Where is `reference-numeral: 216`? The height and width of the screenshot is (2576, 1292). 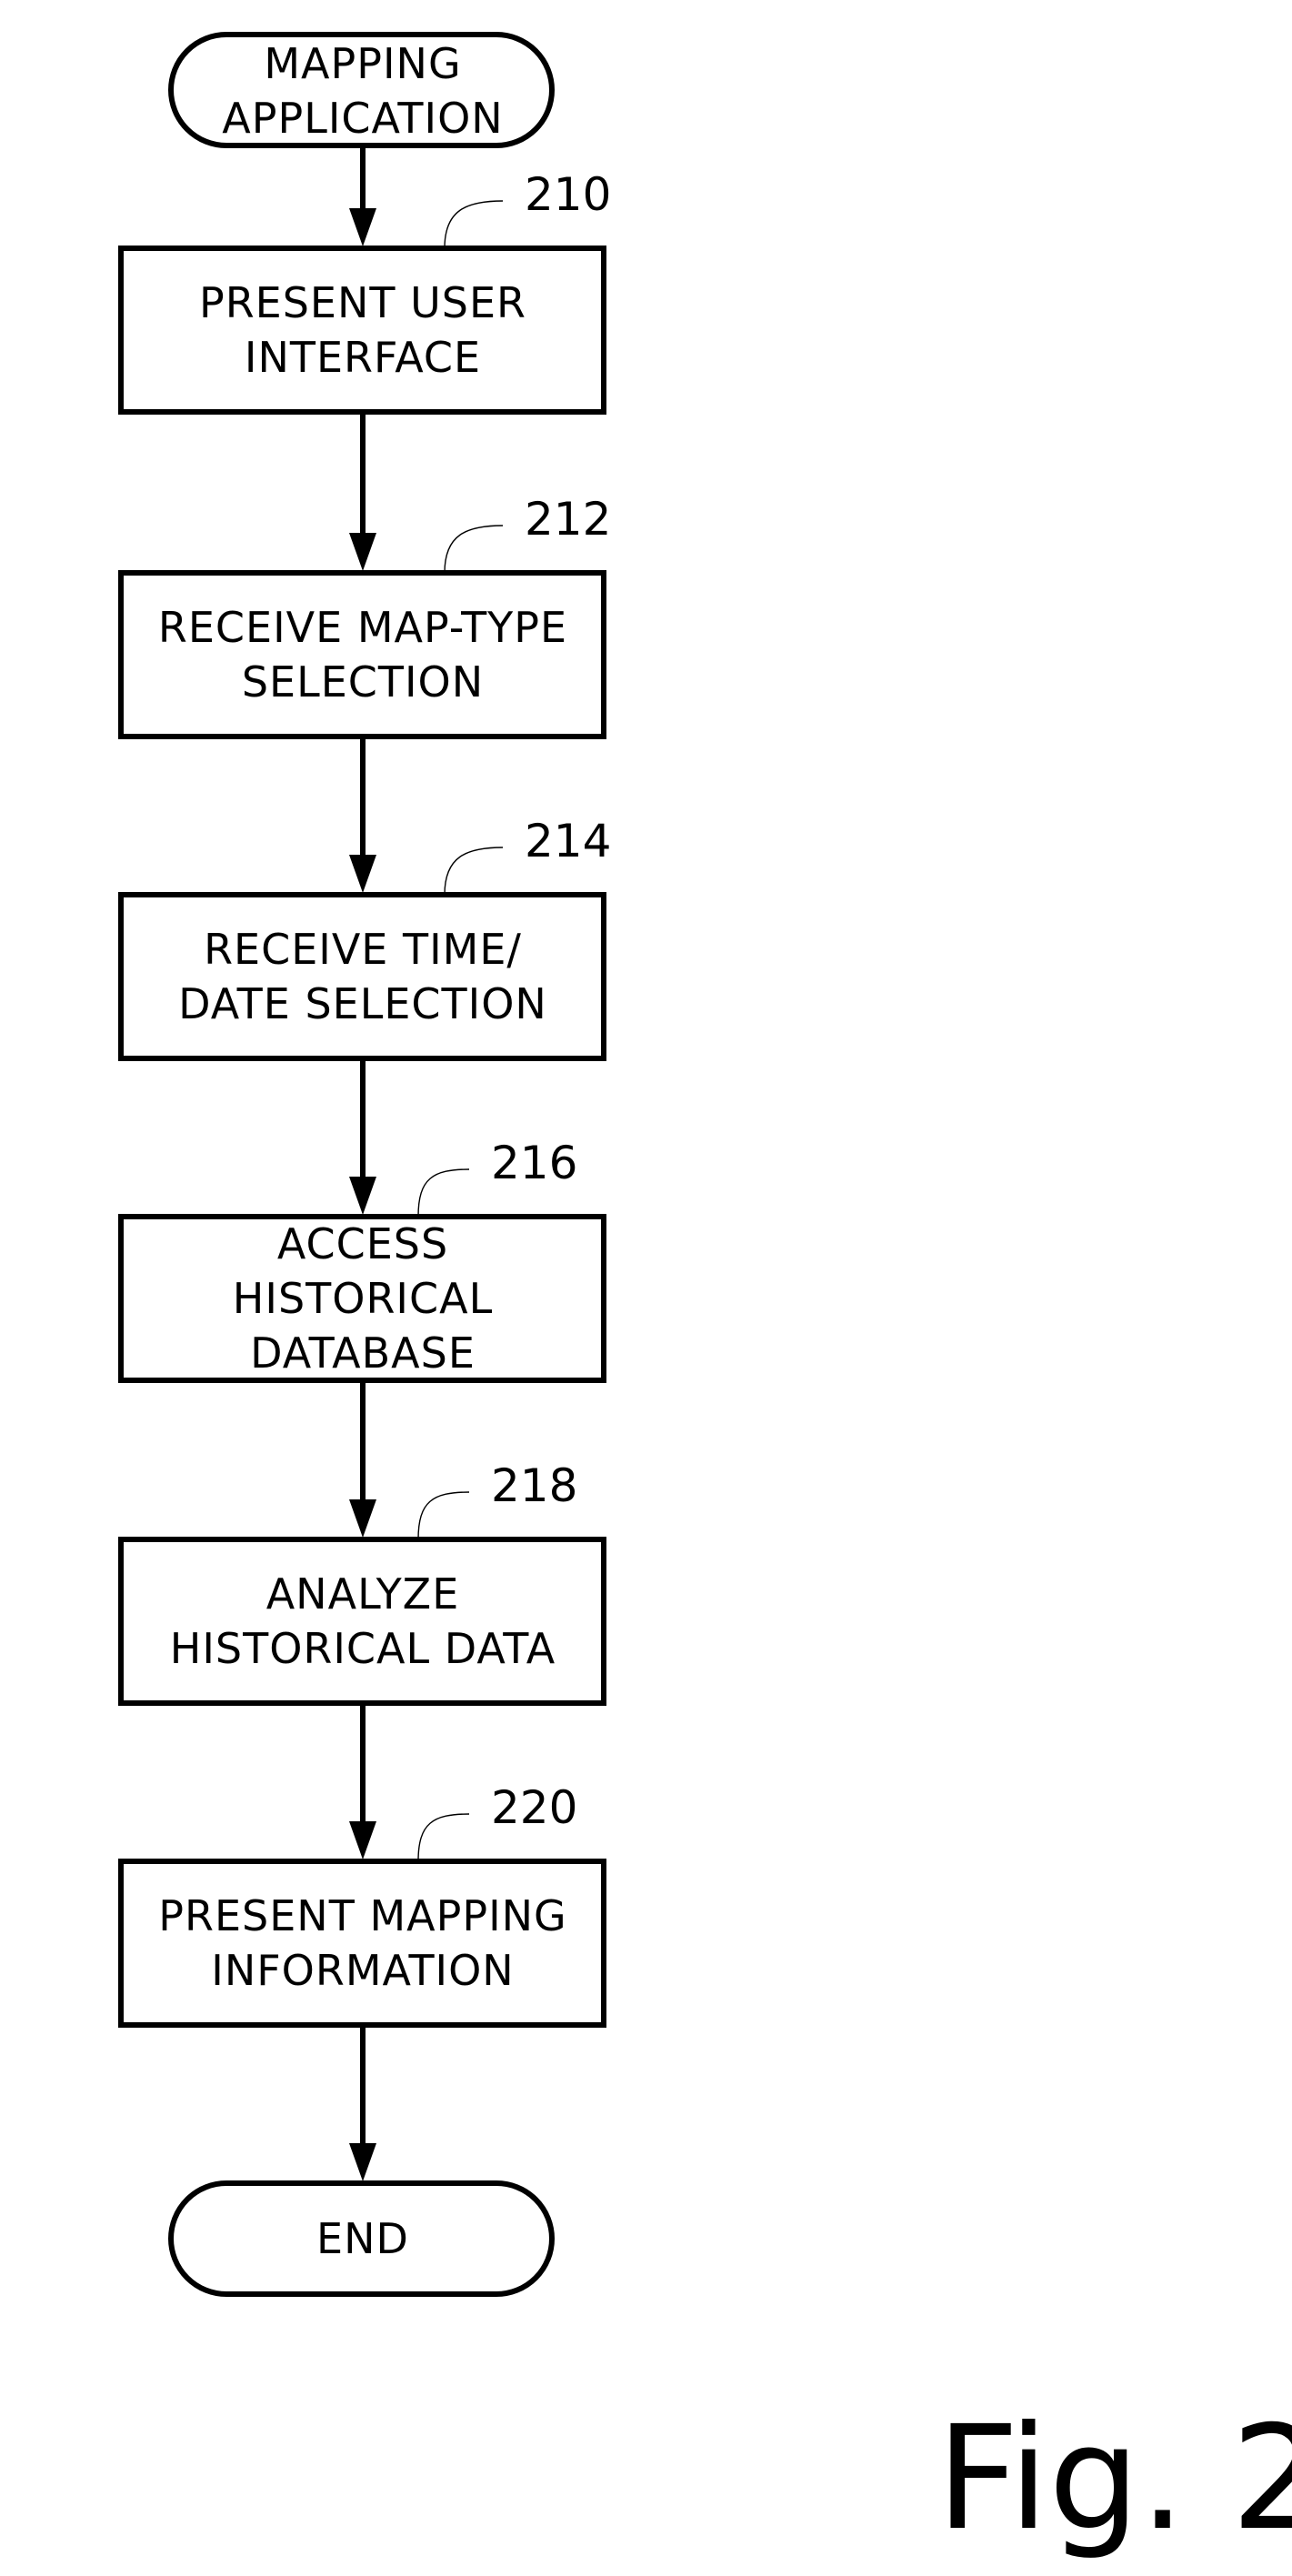 reference-numeral: 216 is located at coordinates (534, 1163).